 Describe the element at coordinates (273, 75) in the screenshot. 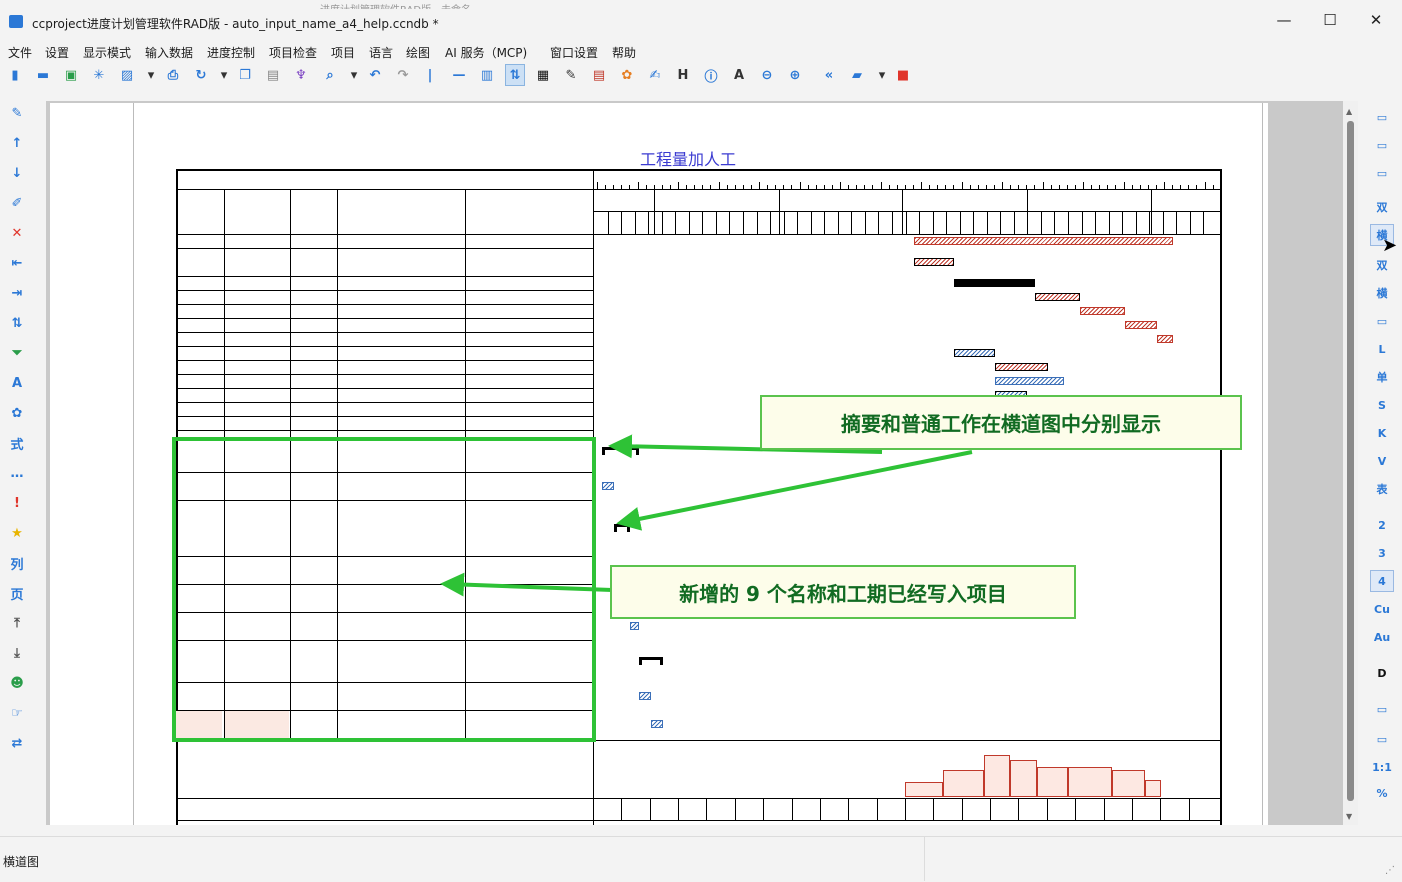

I see `paste-icon: ▤` at that location.